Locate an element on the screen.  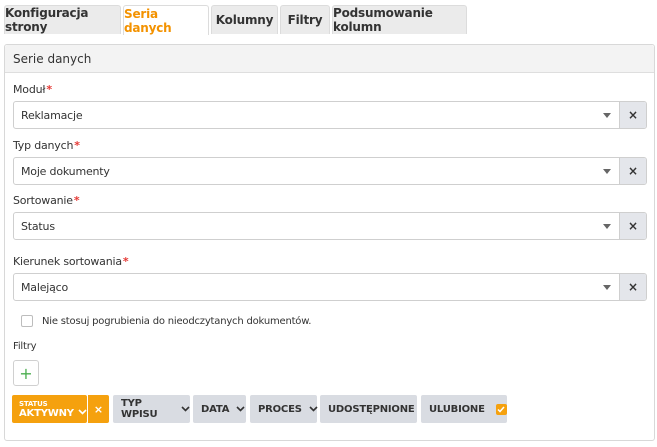
filter-chip-label: UDOSTĘPNIONE is located at coordinates (371, 409).